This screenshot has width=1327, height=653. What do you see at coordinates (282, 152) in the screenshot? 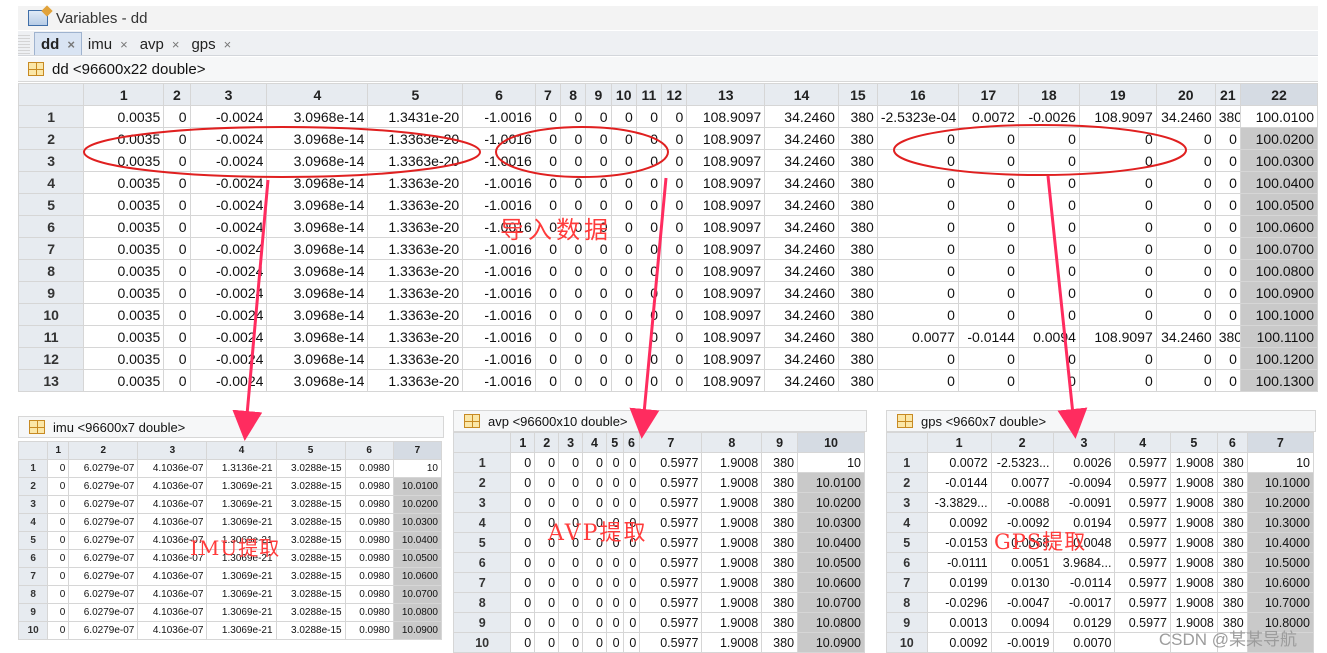
I see `imu-columns-ellipse` at bounding box center [282, 152].